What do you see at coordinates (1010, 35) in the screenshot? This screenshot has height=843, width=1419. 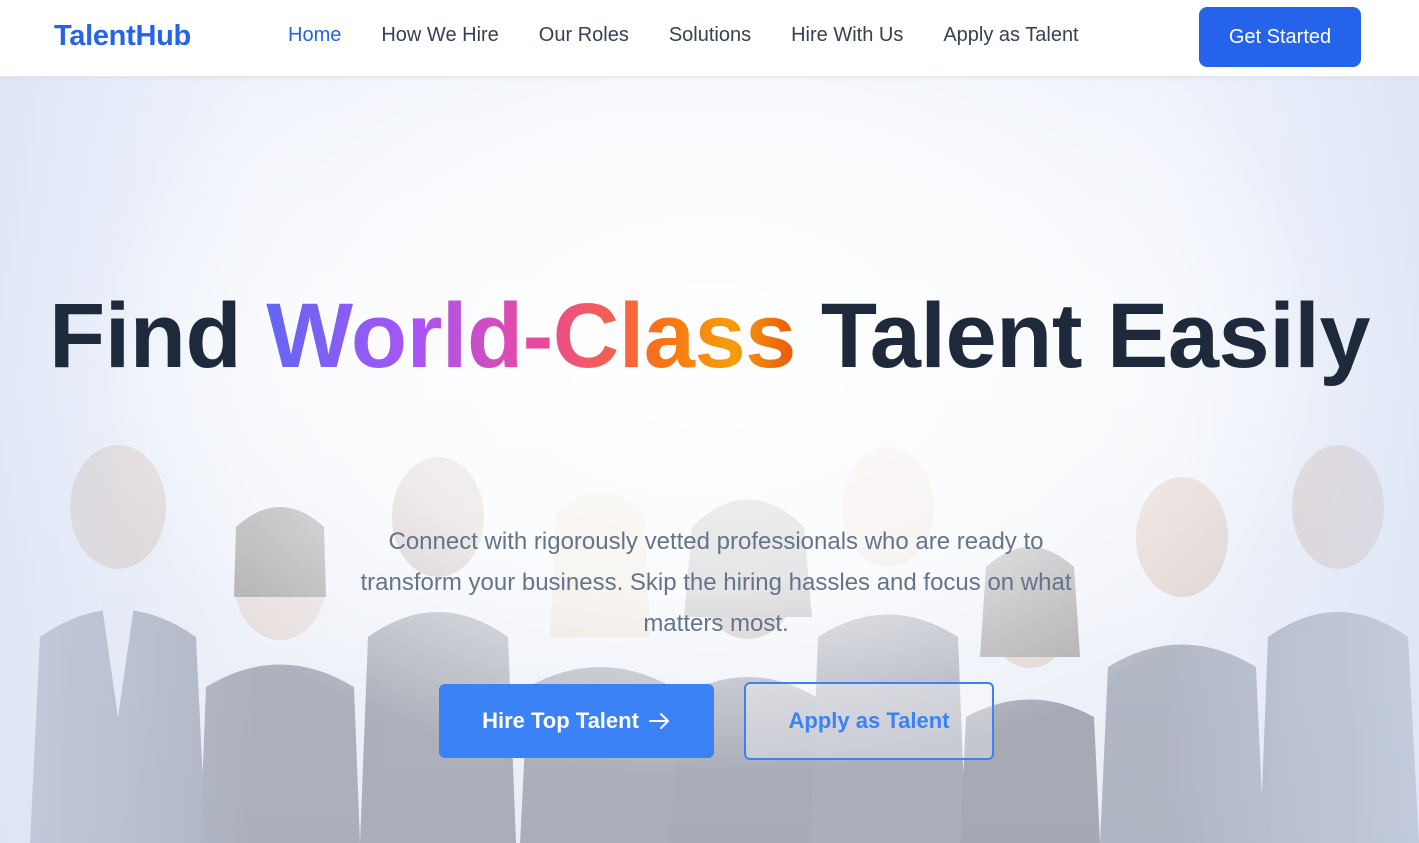 I see `nav-item-apply-as-talent: Apply as Talent` at bounding box center [1010, 35].